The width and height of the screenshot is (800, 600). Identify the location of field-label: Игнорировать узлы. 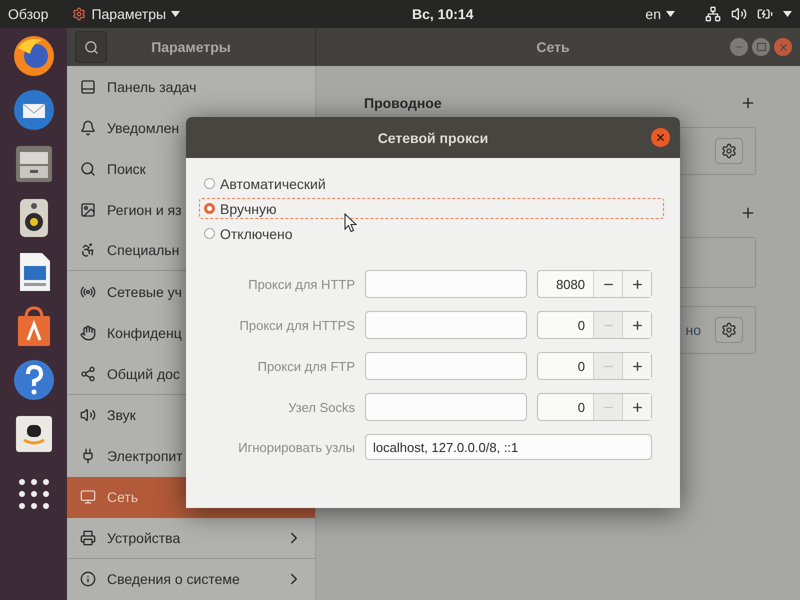
(296, 447).